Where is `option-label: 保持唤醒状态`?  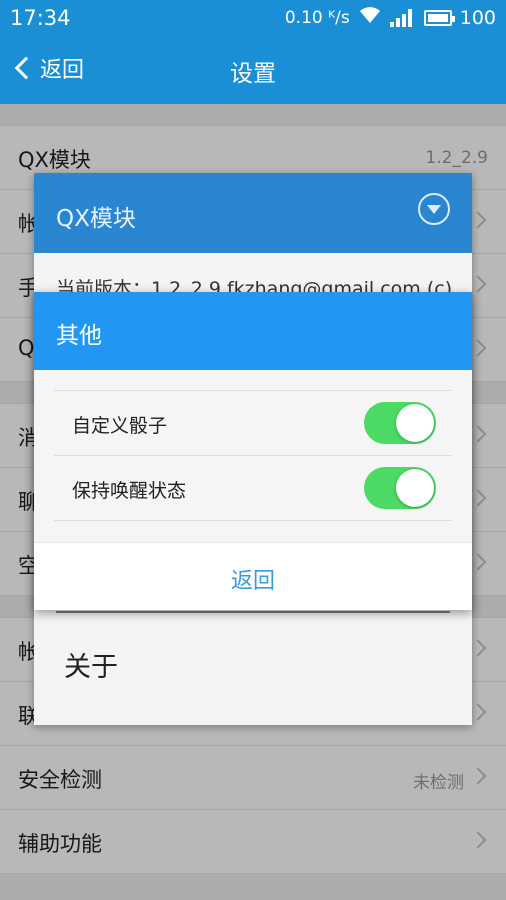
option-label: 保持唤醒状态 is located at coordinates (129, 491).